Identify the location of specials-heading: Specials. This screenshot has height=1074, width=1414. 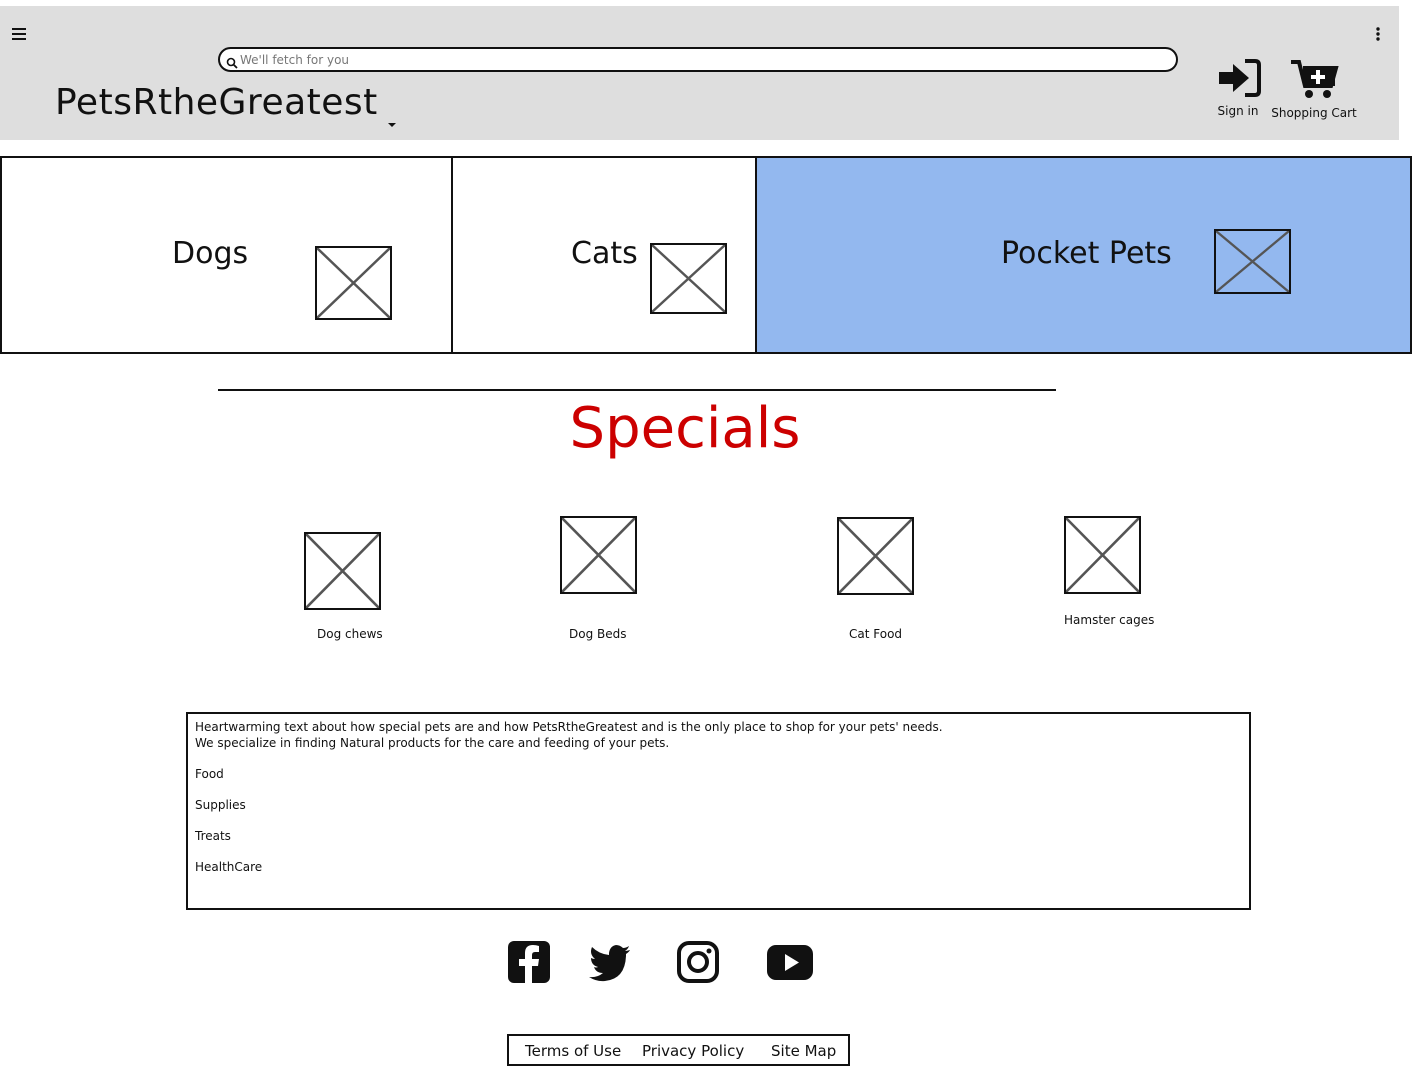
(685, 428).